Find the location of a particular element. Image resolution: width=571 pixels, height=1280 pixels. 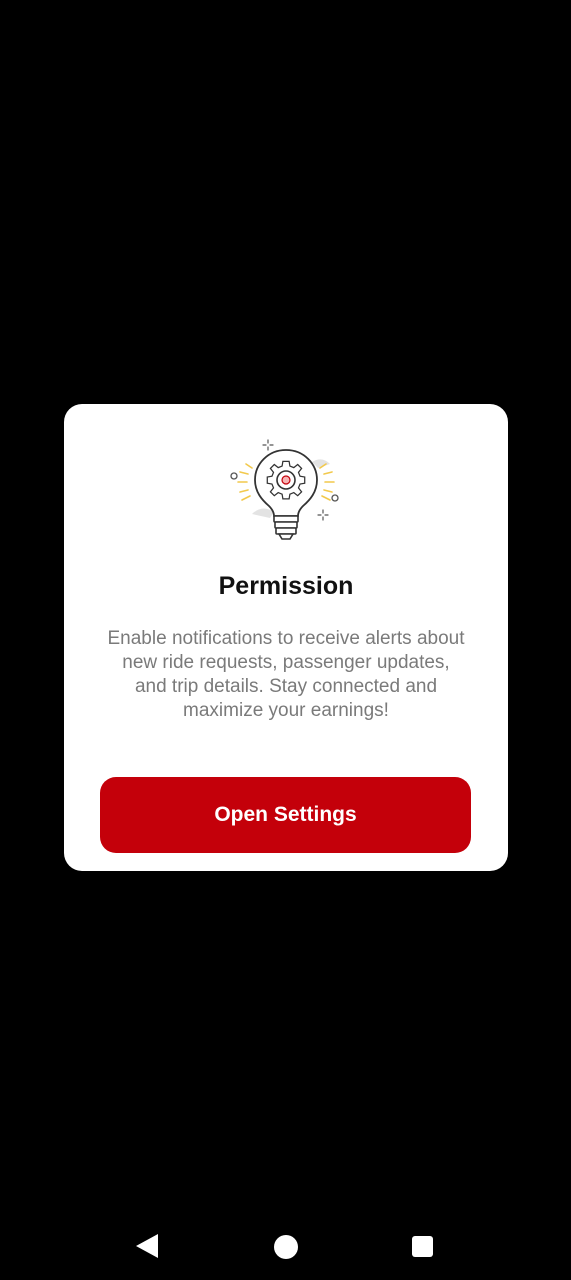

system-navigation-bar is located at coordinates (285, 1246).